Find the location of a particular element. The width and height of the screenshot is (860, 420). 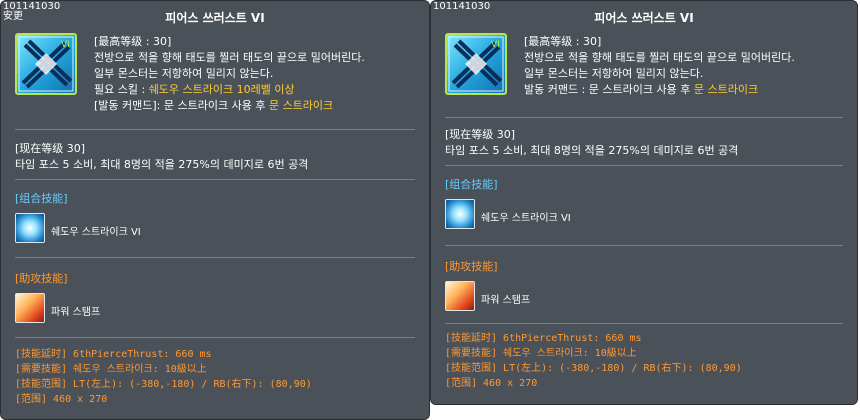

activation-command: 발동 커맨드 : 문 스트라이크 사용 후 문 스트라이크 is located at coordinates (641, 89).